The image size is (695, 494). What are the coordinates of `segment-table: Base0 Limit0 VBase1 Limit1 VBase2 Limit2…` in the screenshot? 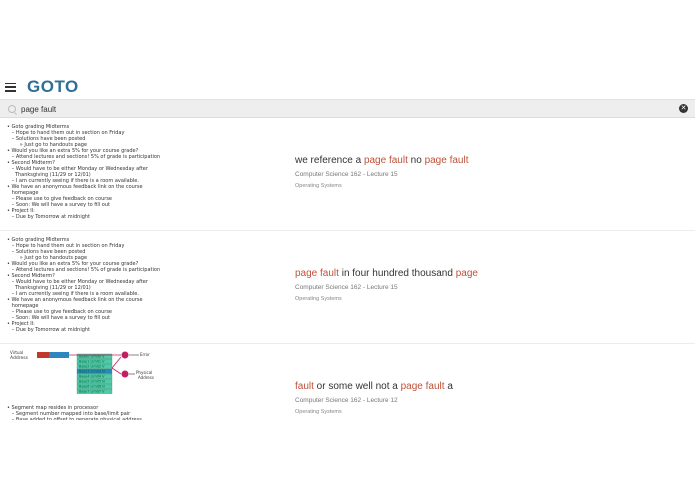 It's located at (94, 373).